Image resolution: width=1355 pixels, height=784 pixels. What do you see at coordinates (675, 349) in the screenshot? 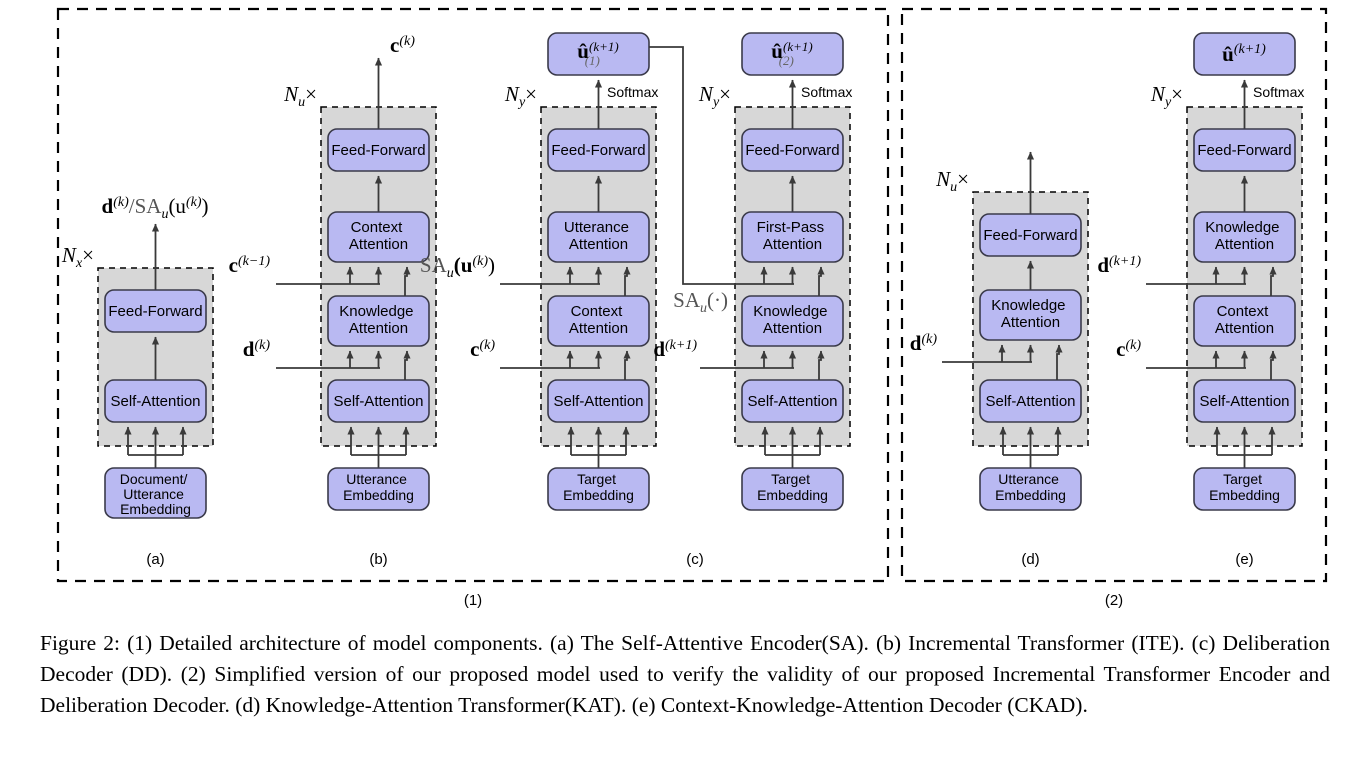
I see `panel-c-right-doc-input-label: d(k+1)` at bounding box center [675, 349].